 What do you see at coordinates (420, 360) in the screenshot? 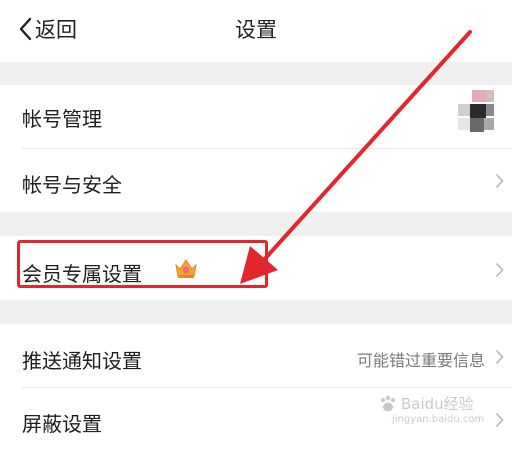
I see `row-value: 可能错过重要信息` at bounding box center [420, 360].